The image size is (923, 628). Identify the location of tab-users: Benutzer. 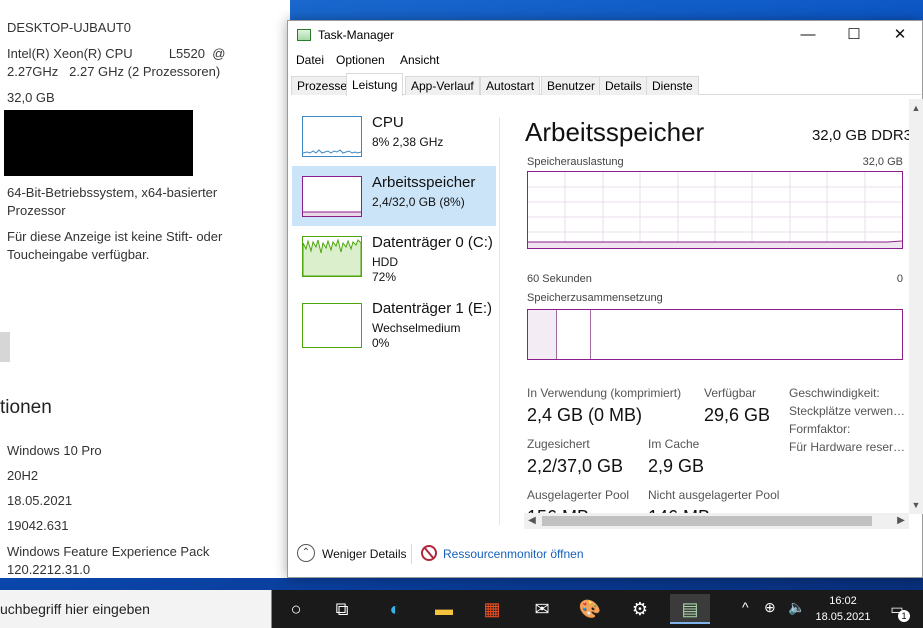
(571, 85).